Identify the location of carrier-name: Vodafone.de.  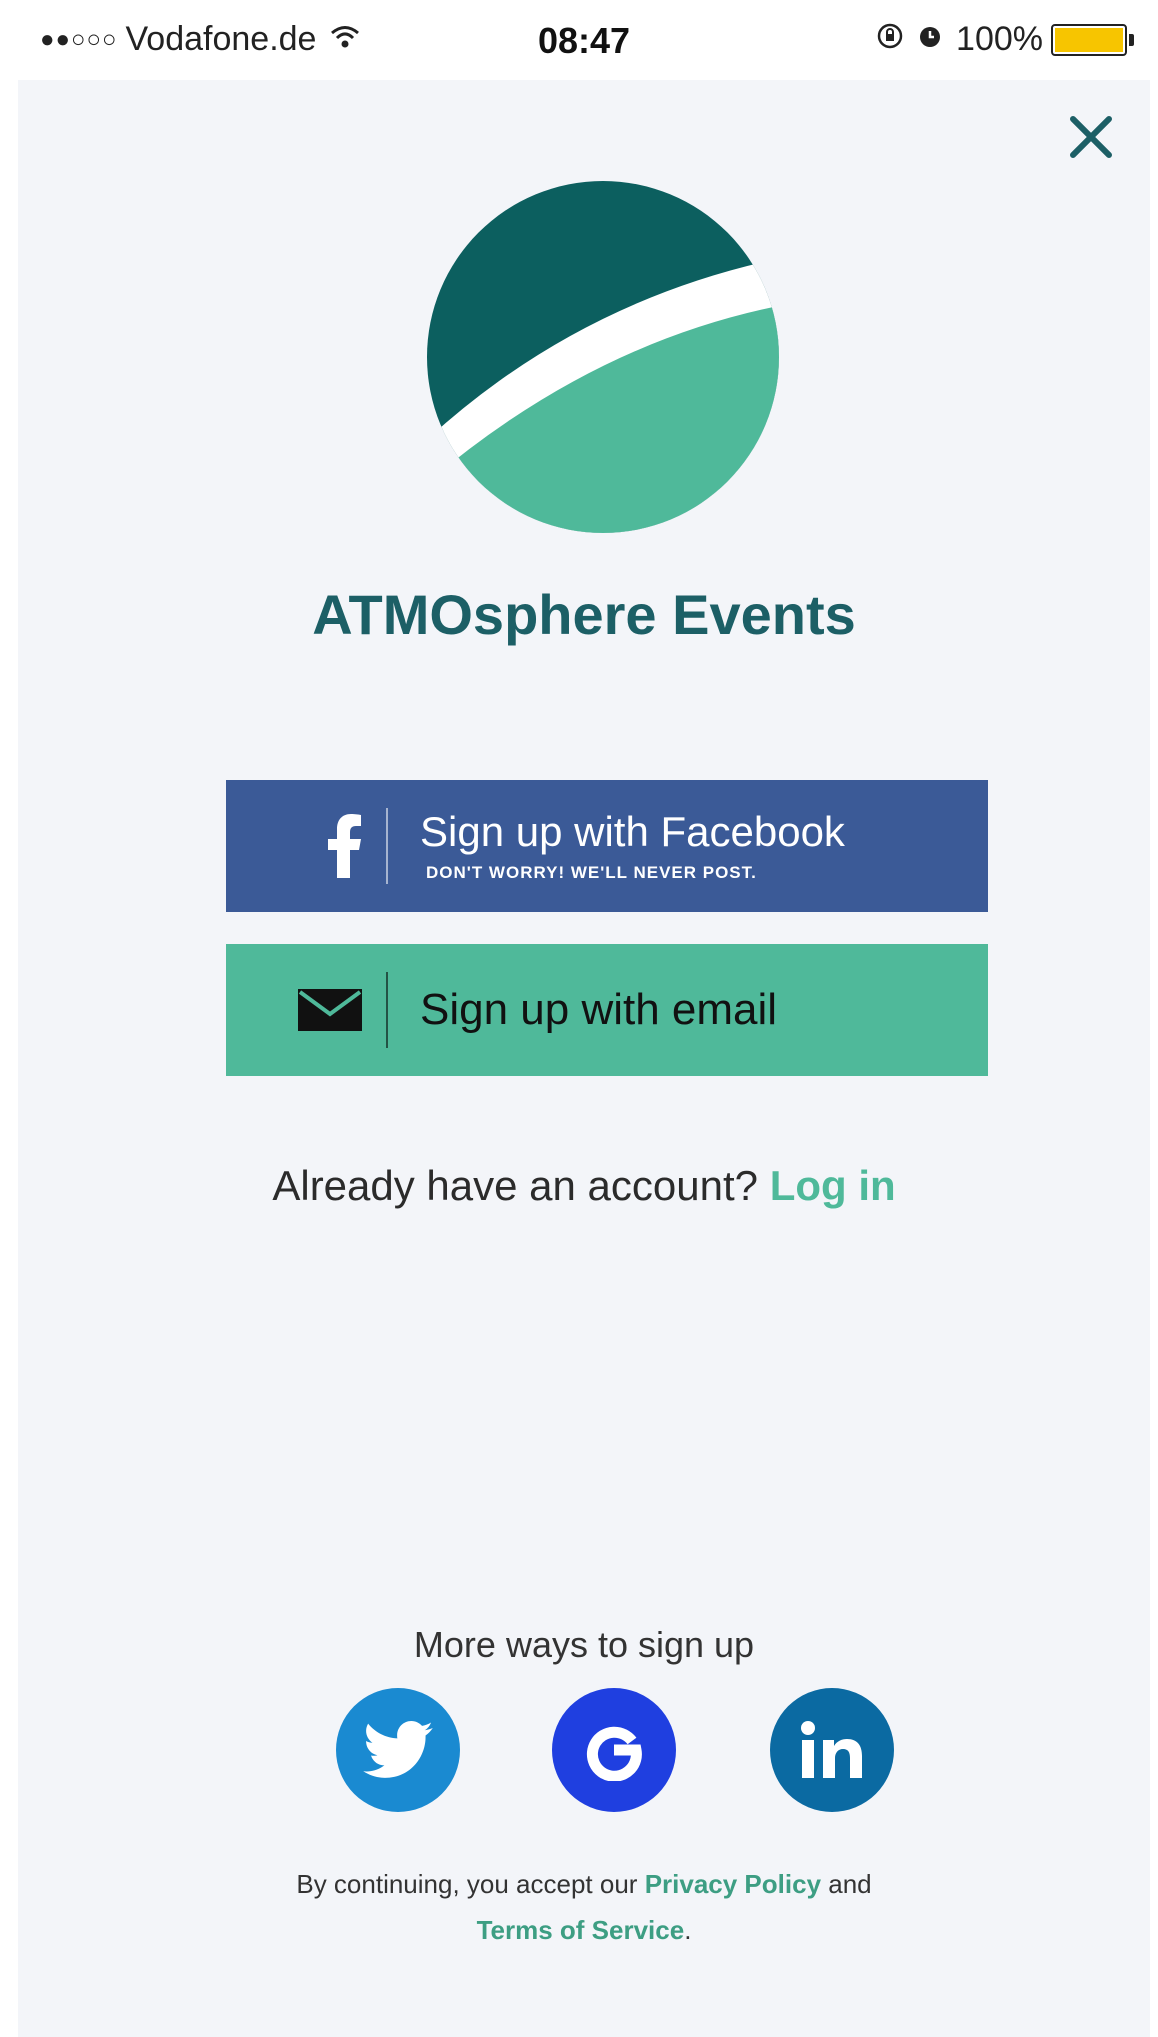
(221, 39).